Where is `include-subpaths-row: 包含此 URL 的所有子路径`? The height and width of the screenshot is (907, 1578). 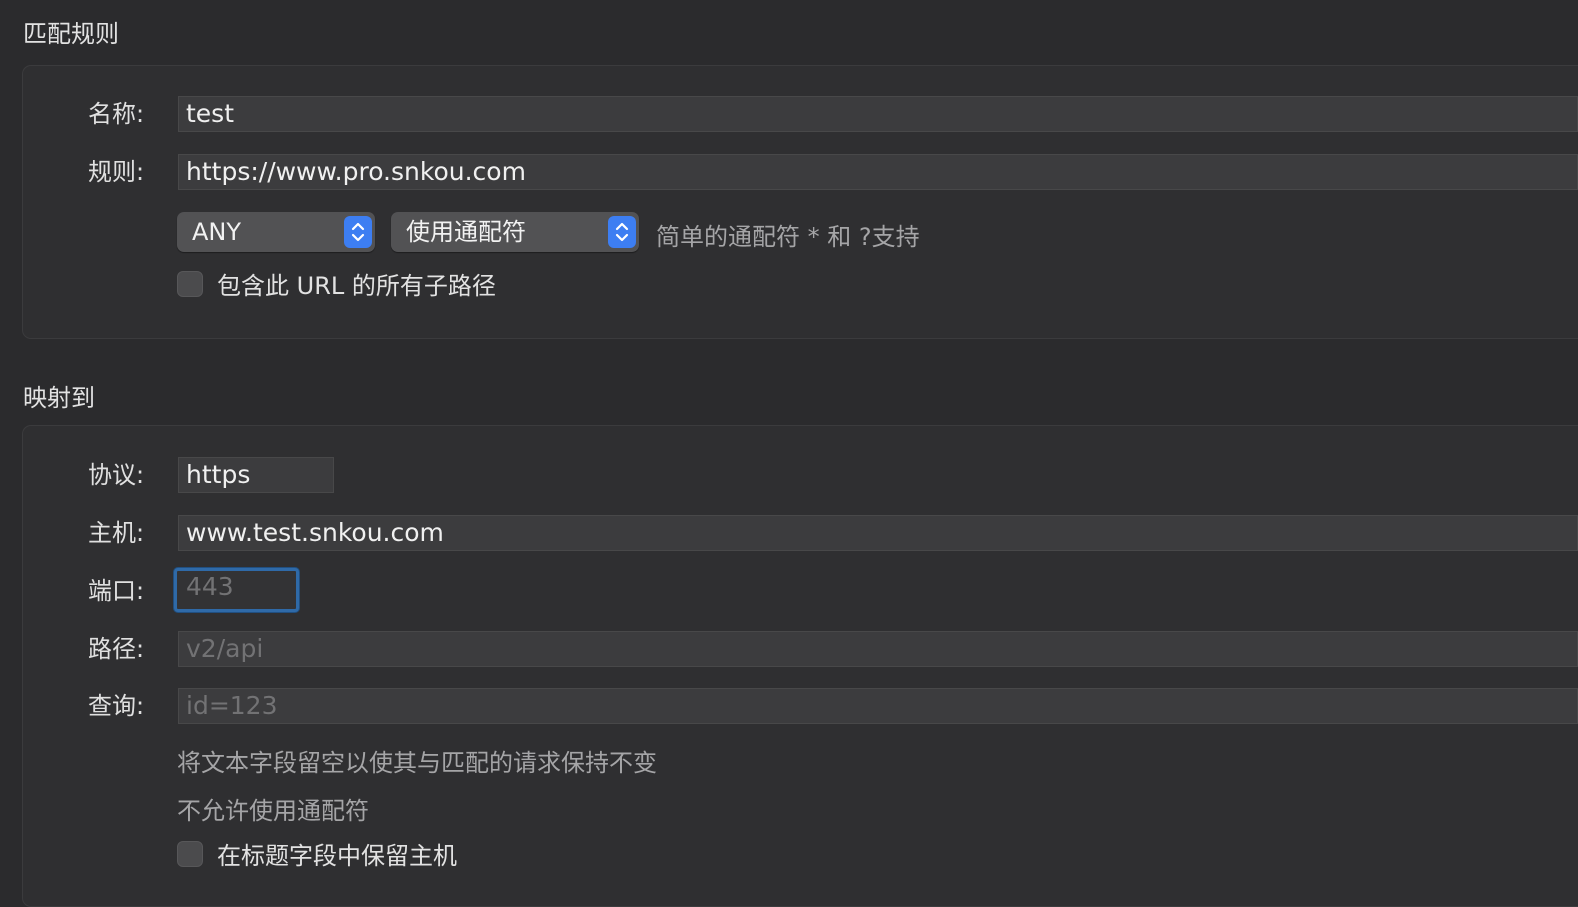 include-subpaths-row: 包含此 URL 的所有子路径 is located at coordinates (367, 285).